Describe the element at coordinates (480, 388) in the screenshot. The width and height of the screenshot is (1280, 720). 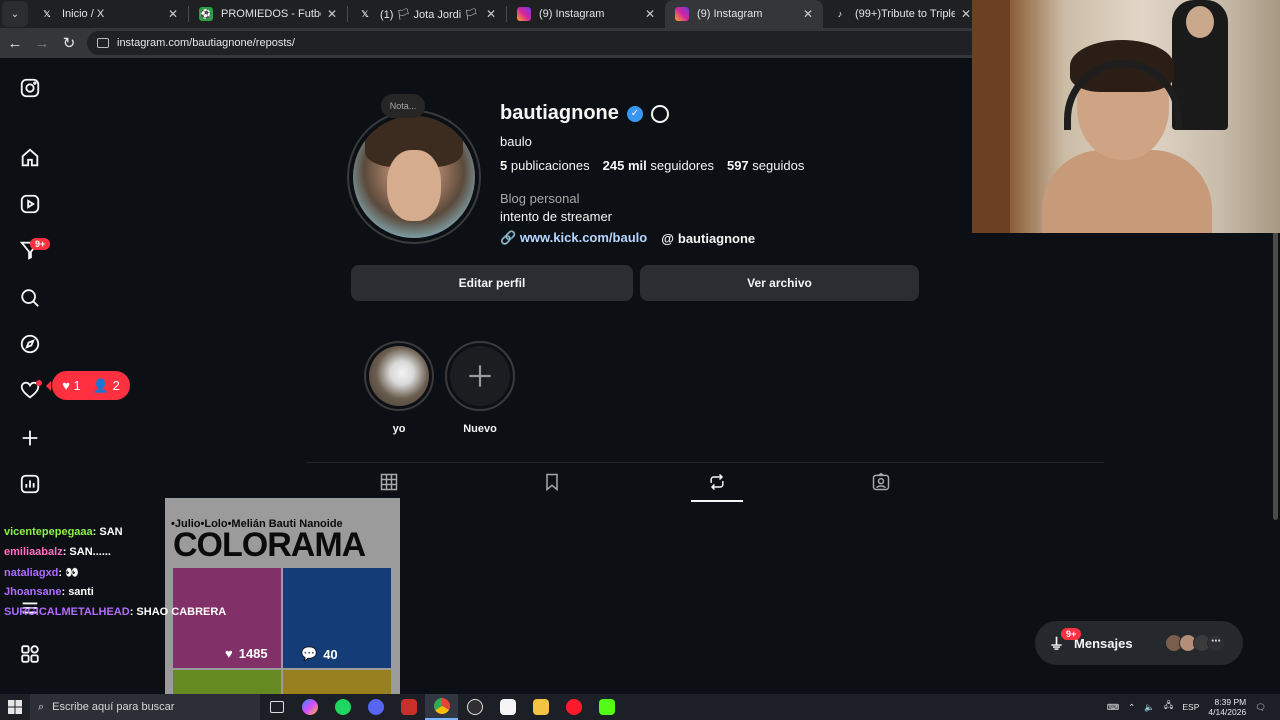
I see `highlight-new: Nuevo` at that location.